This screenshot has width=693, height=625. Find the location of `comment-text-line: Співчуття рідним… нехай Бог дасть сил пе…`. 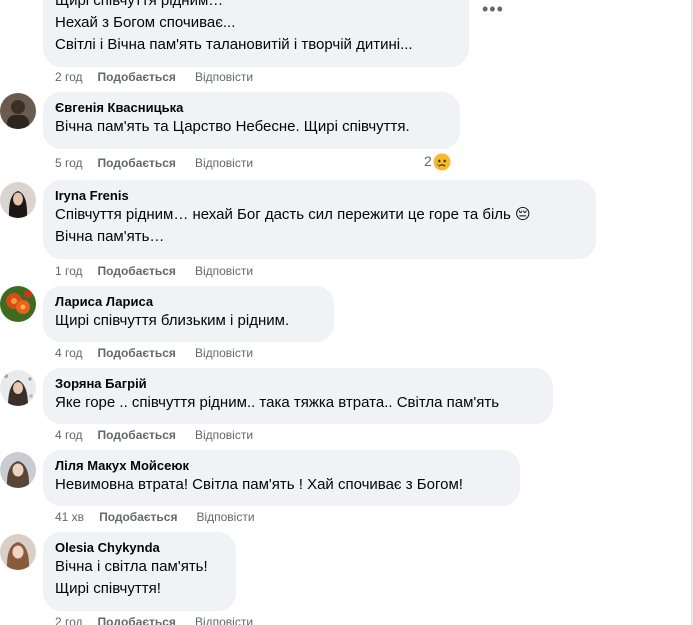

comment-text-line: Співчуття рідним… нехай Бог дасть сил пе… is located at coordinates (293, 214).